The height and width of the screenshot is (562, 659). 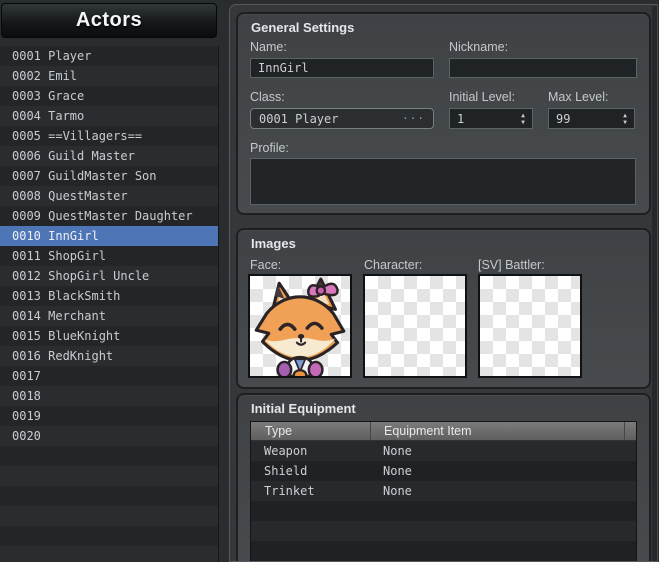 I want to click on actor-list-item-0012: 0012 ShopGirl Uncle, so click(x=109, y=276).